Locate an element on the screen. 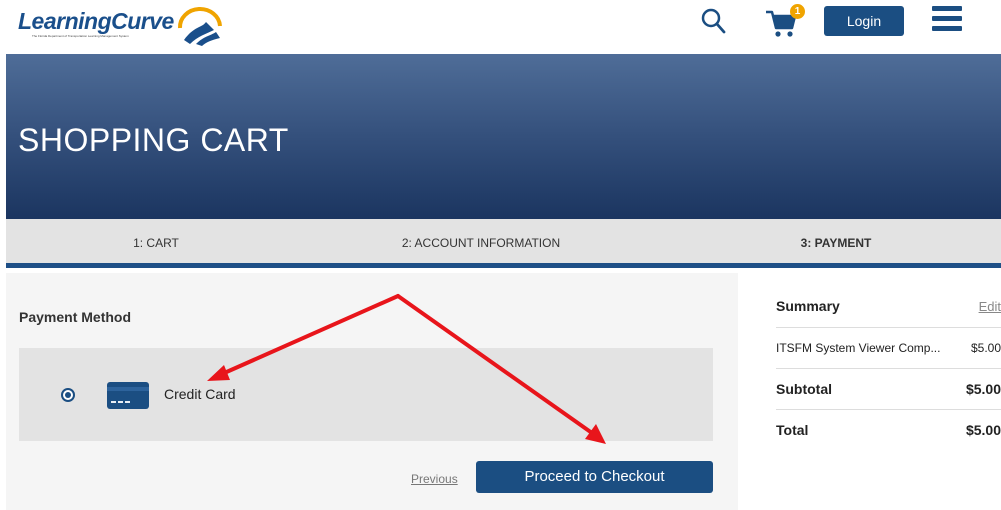 This screenshot has height=510, width=1001. hamburger-menu-button is located at coordinates (947, 19).